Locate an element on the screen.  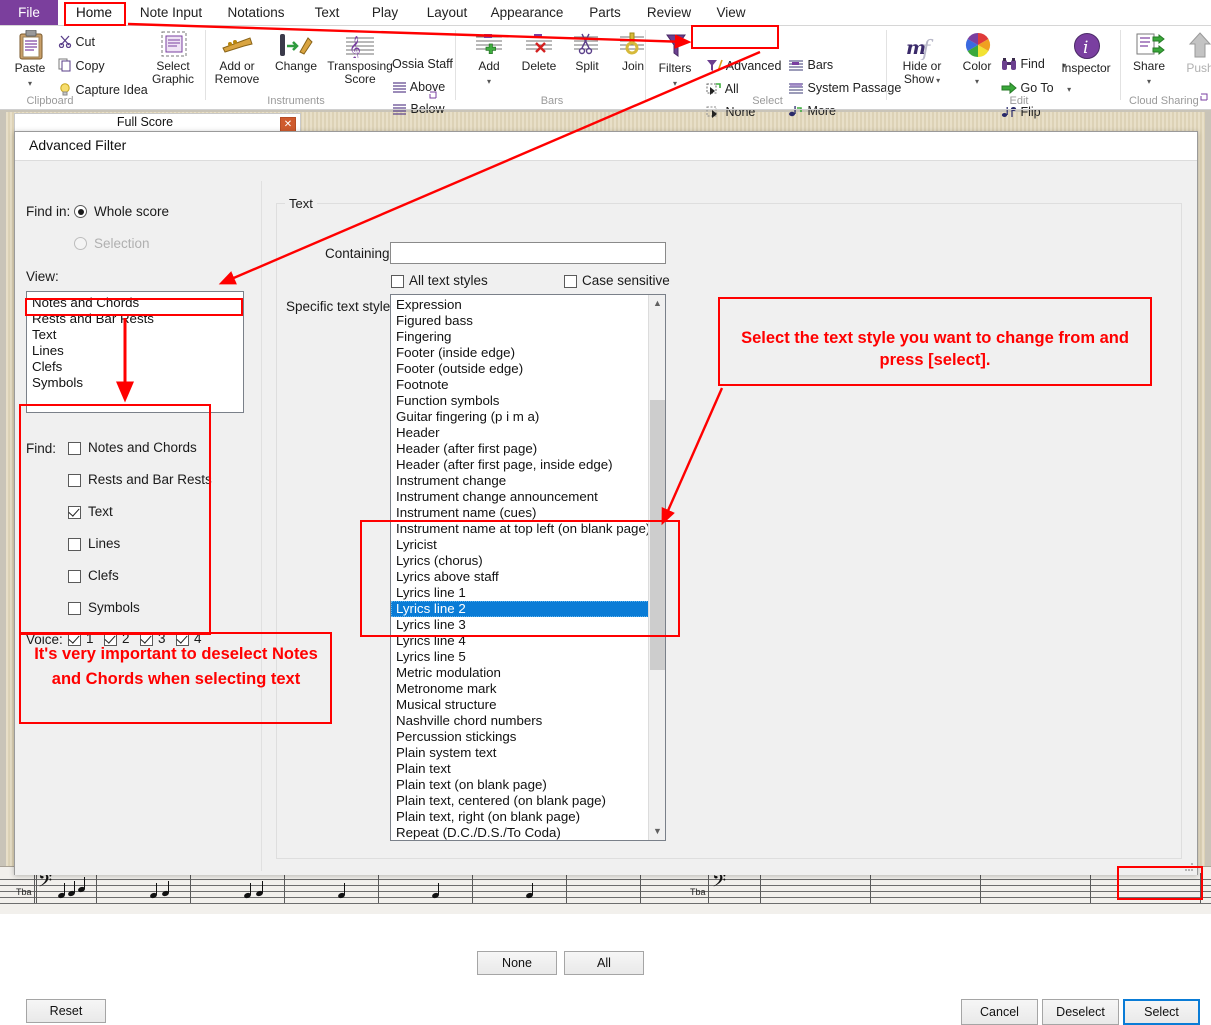
text-style-item: Header is located at coordinates (520, 433).